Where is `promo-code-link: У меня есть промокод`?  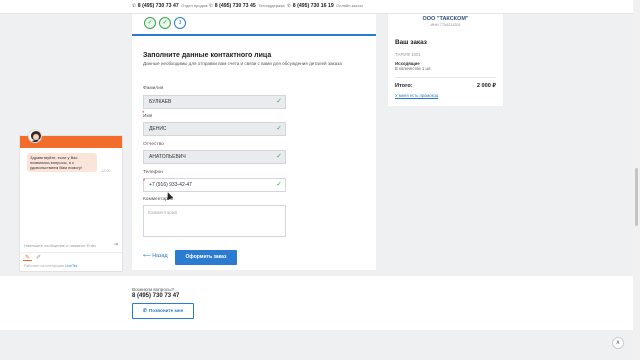
promo-code-link: У меня есть промокод is located at coordinates (416, 95).